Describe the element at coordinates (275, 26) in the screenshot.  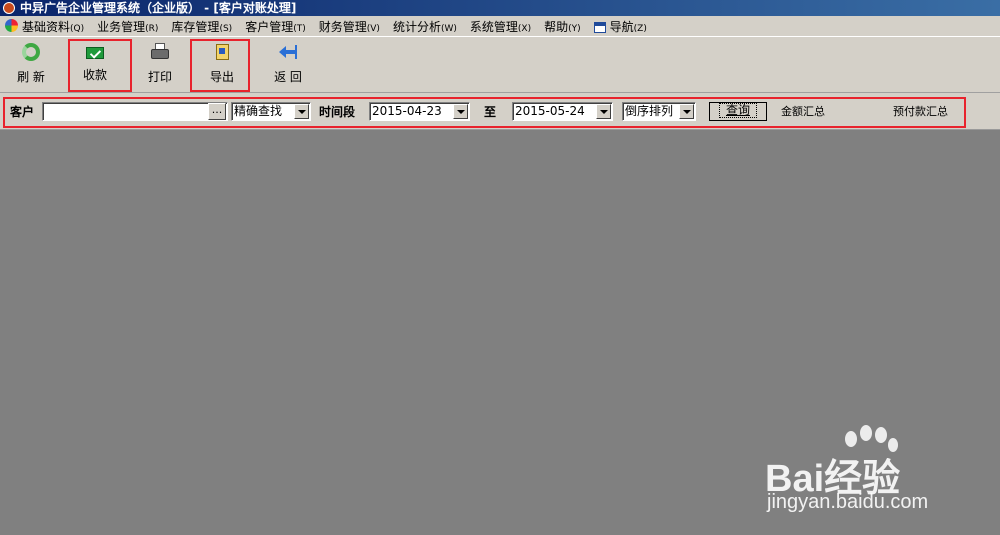
I see `menu-customer: 客户管理(T)` at that location.